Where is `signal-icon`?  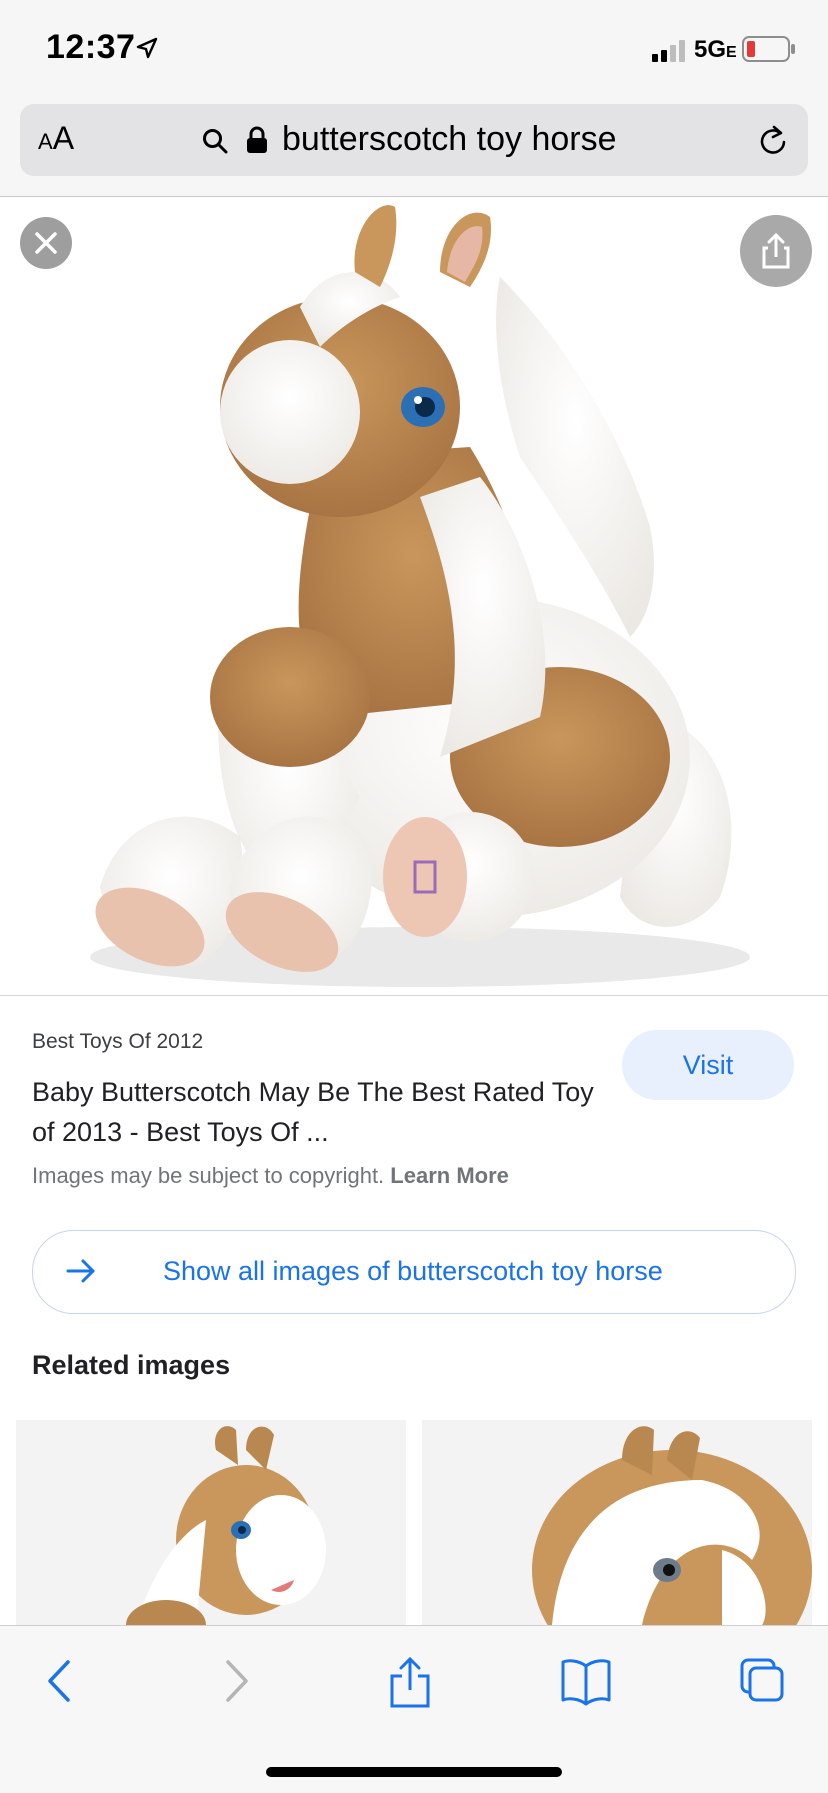 signal-icon is located at coordinates (669, 53).